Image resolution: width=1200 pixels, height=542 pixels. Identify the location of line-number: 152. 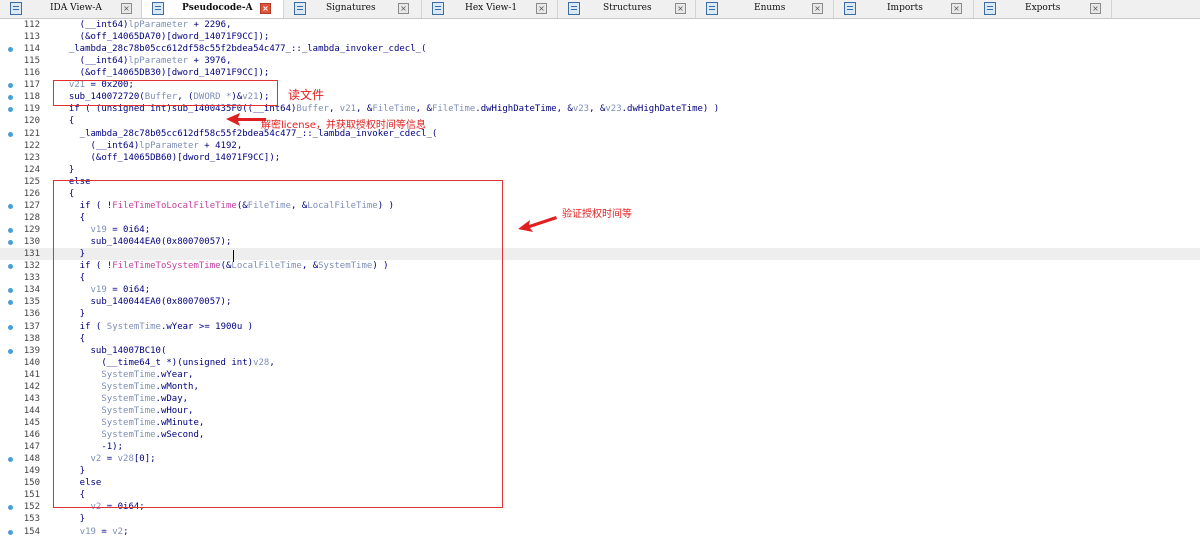
(31, 507).